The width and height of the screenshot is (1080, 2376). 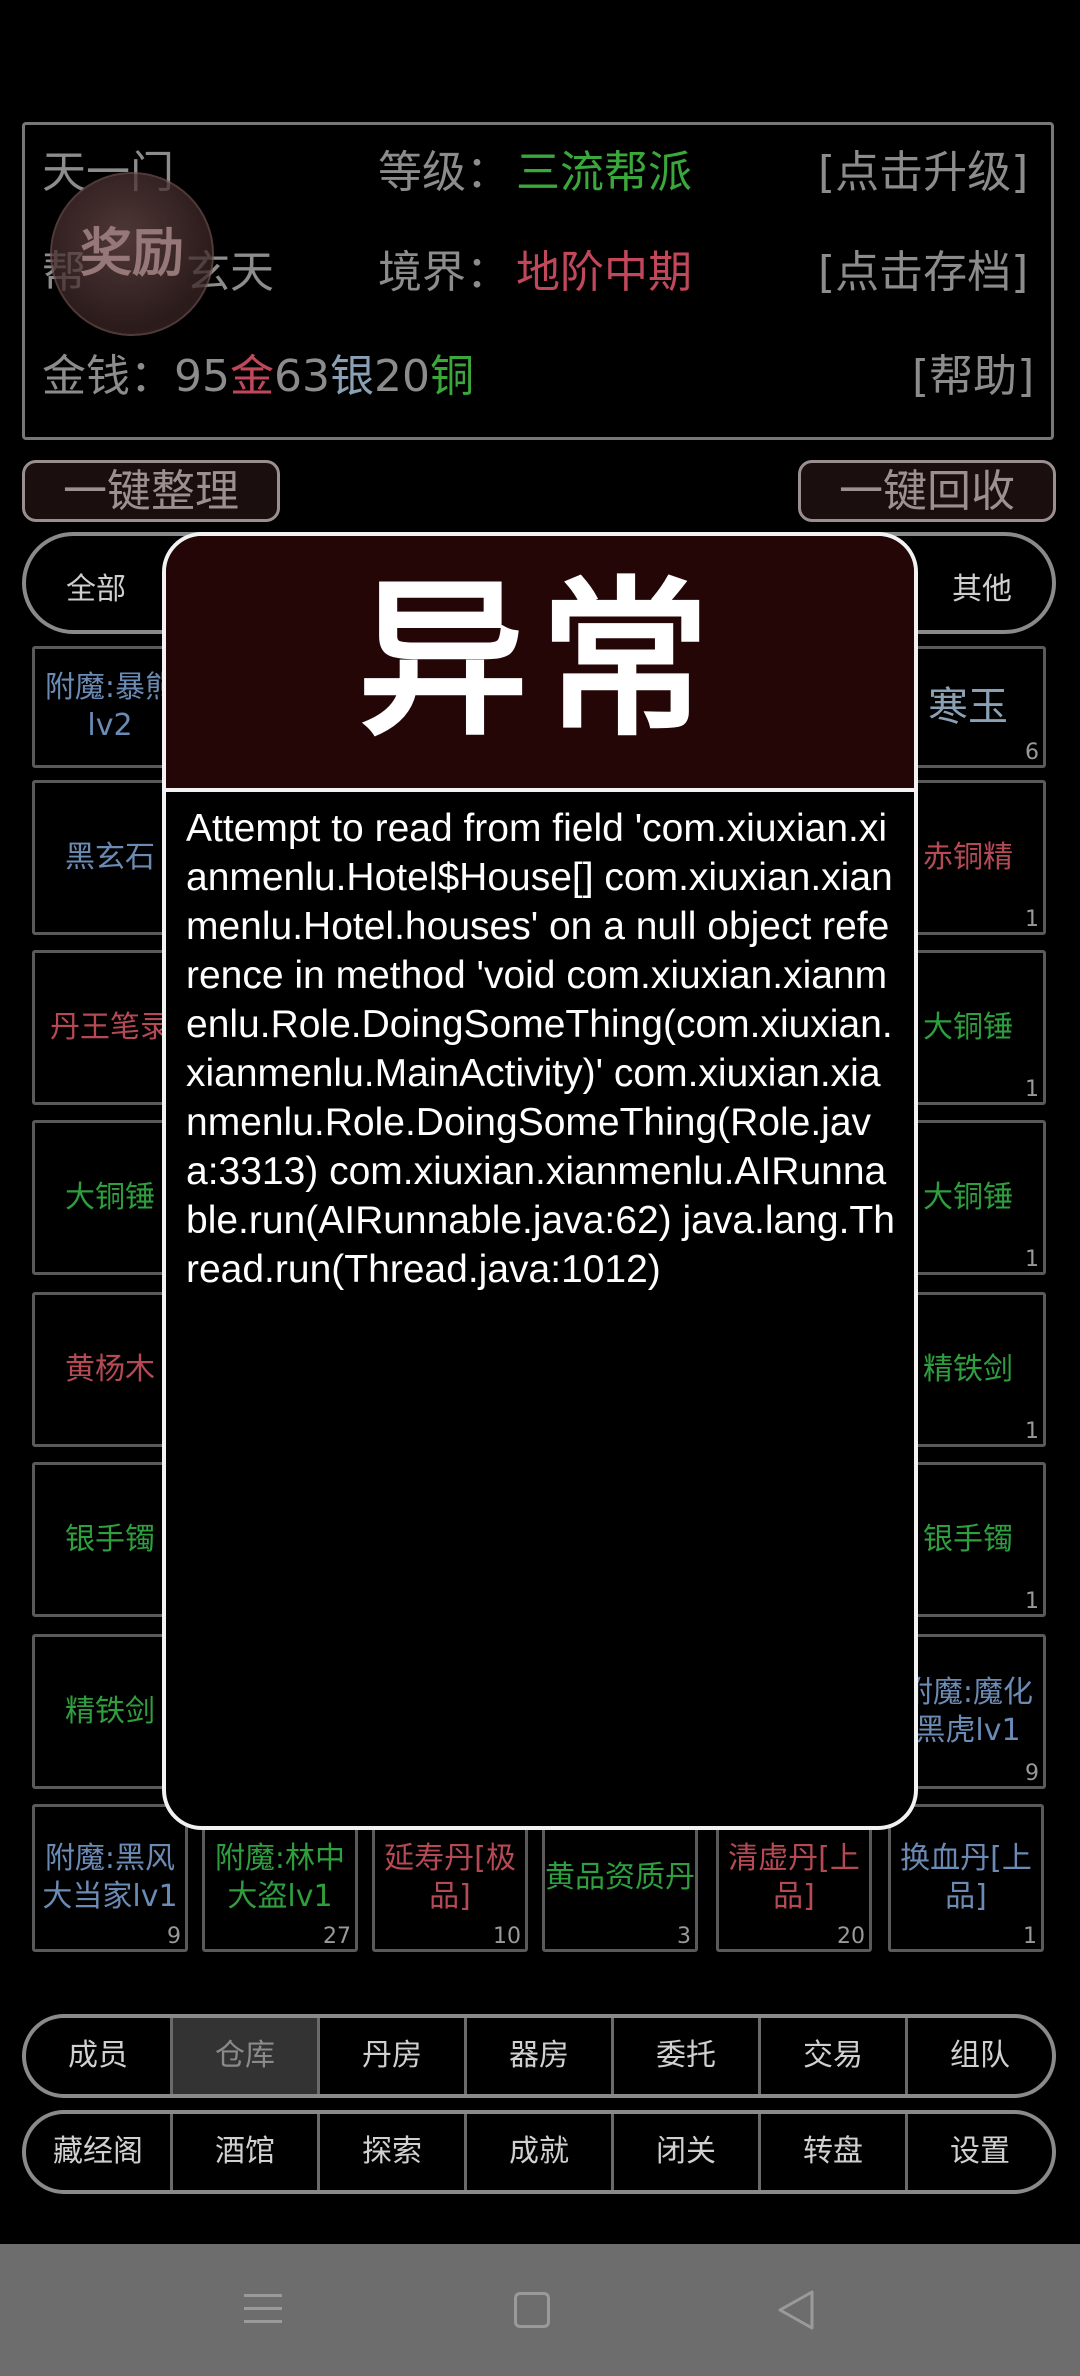 I want to click on item-count: 27, so click(x=337, y=1936).